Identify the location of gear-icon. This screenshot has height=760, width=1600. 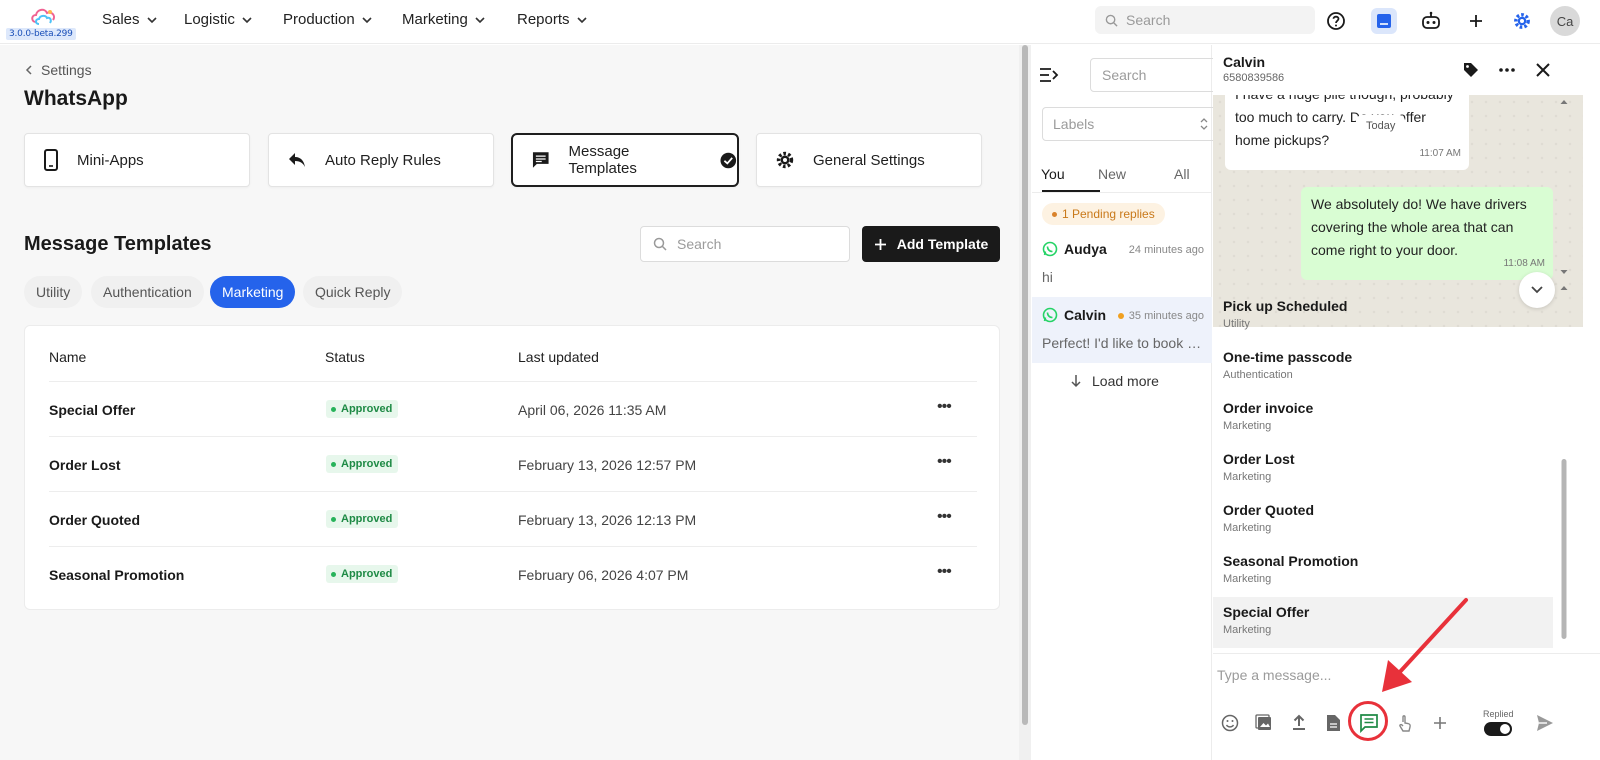
(1522, 21).